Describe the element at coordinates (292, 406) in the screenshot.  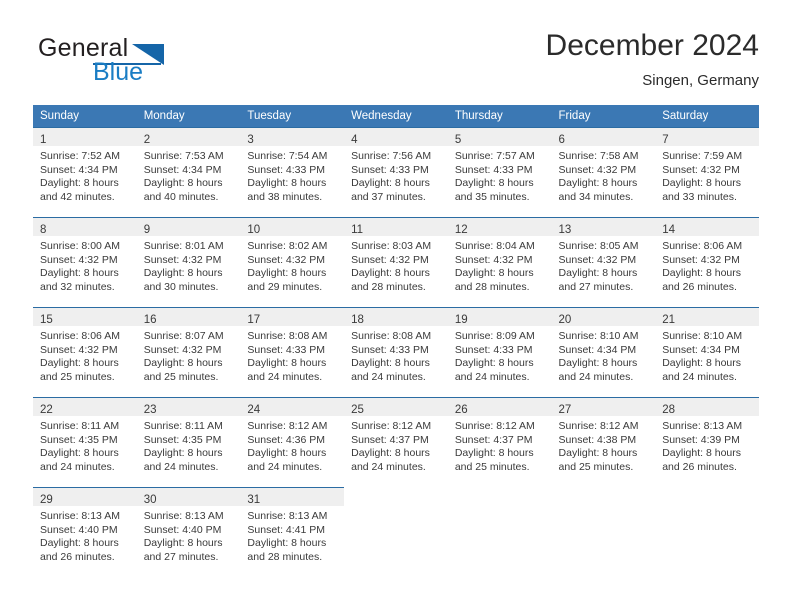
I see `day-number-bar: 24` at that location.